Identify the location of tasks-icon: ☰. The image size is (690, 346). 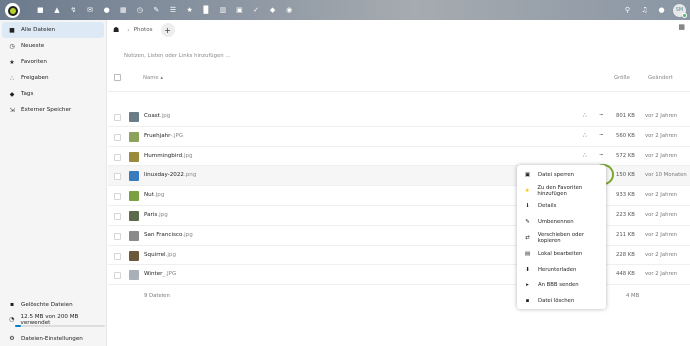
(173, 10).